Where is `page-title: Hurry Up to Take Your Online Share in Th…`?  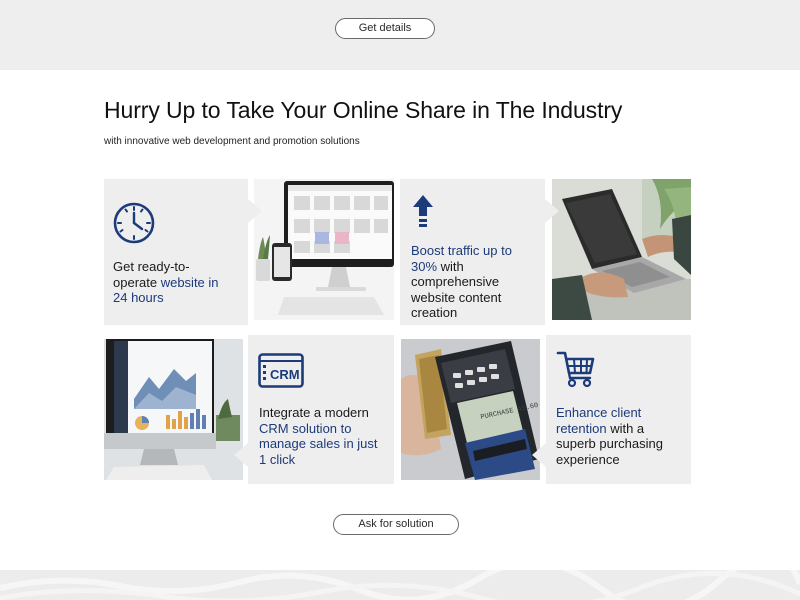 page-title: Hurry Up to Take Your Online Share in Th… is located at coordinates (363, 110).